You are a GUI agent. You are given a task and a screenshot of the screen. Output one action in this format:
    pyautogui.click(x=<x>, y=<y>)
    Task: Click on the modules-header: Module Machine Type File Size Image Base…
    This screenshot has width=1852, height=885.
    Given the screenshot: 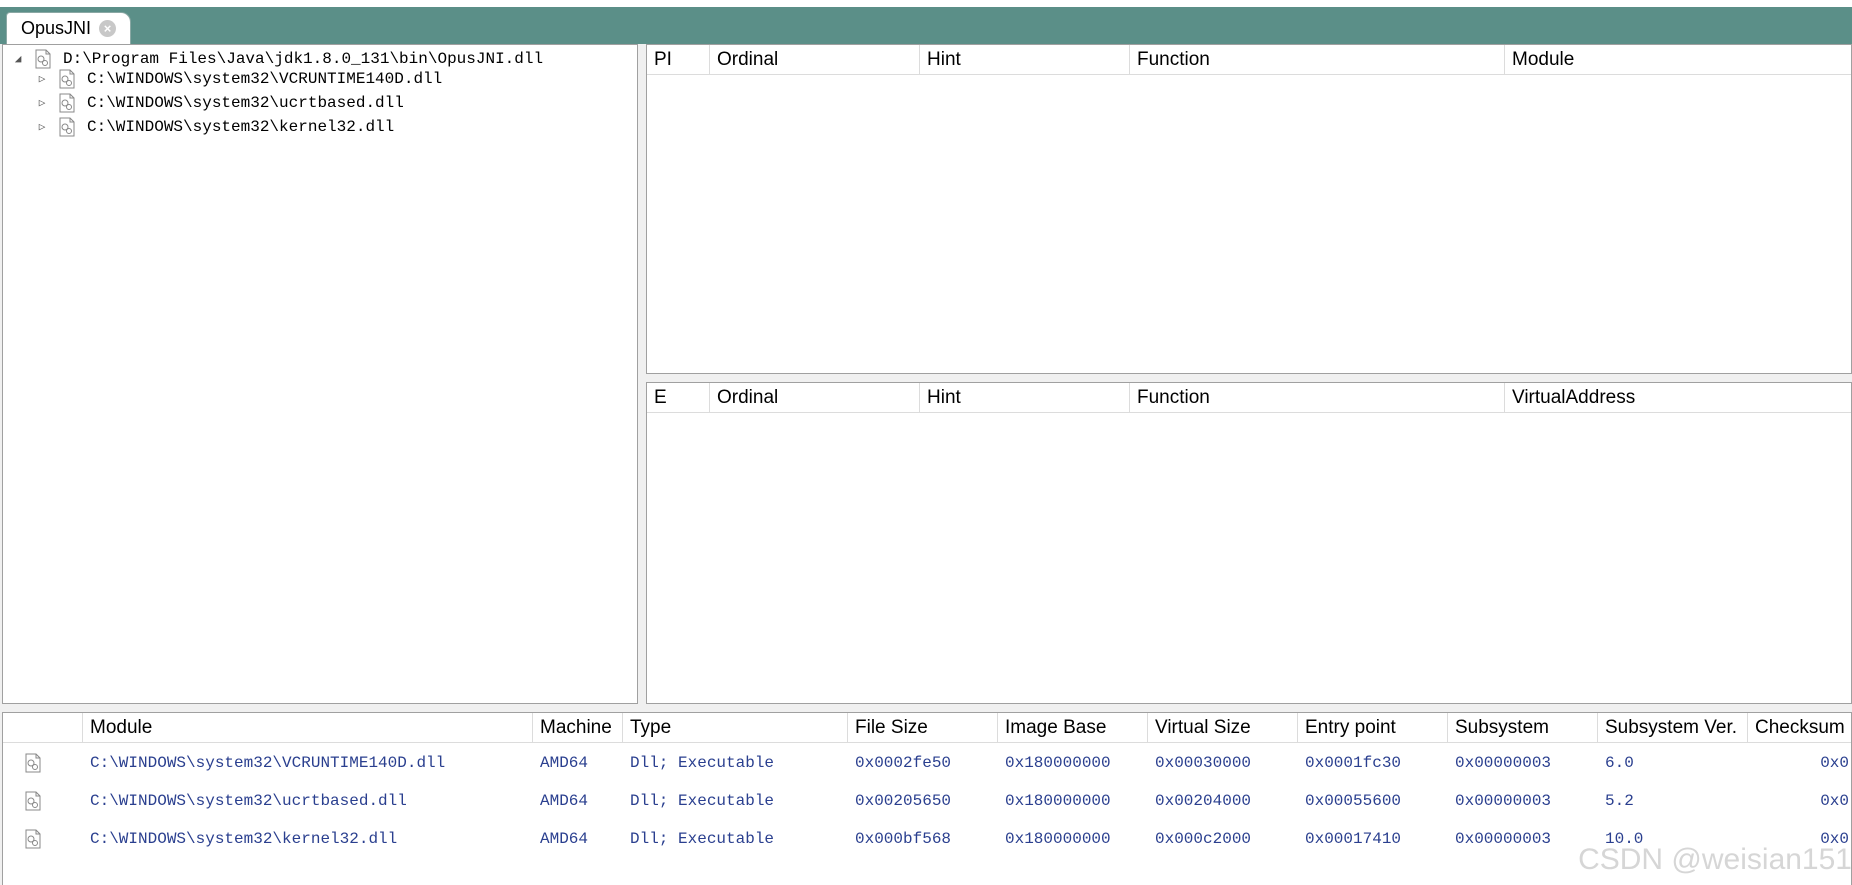 What is the action you would take?
    pyautogui.click(x=927, y=728)
    